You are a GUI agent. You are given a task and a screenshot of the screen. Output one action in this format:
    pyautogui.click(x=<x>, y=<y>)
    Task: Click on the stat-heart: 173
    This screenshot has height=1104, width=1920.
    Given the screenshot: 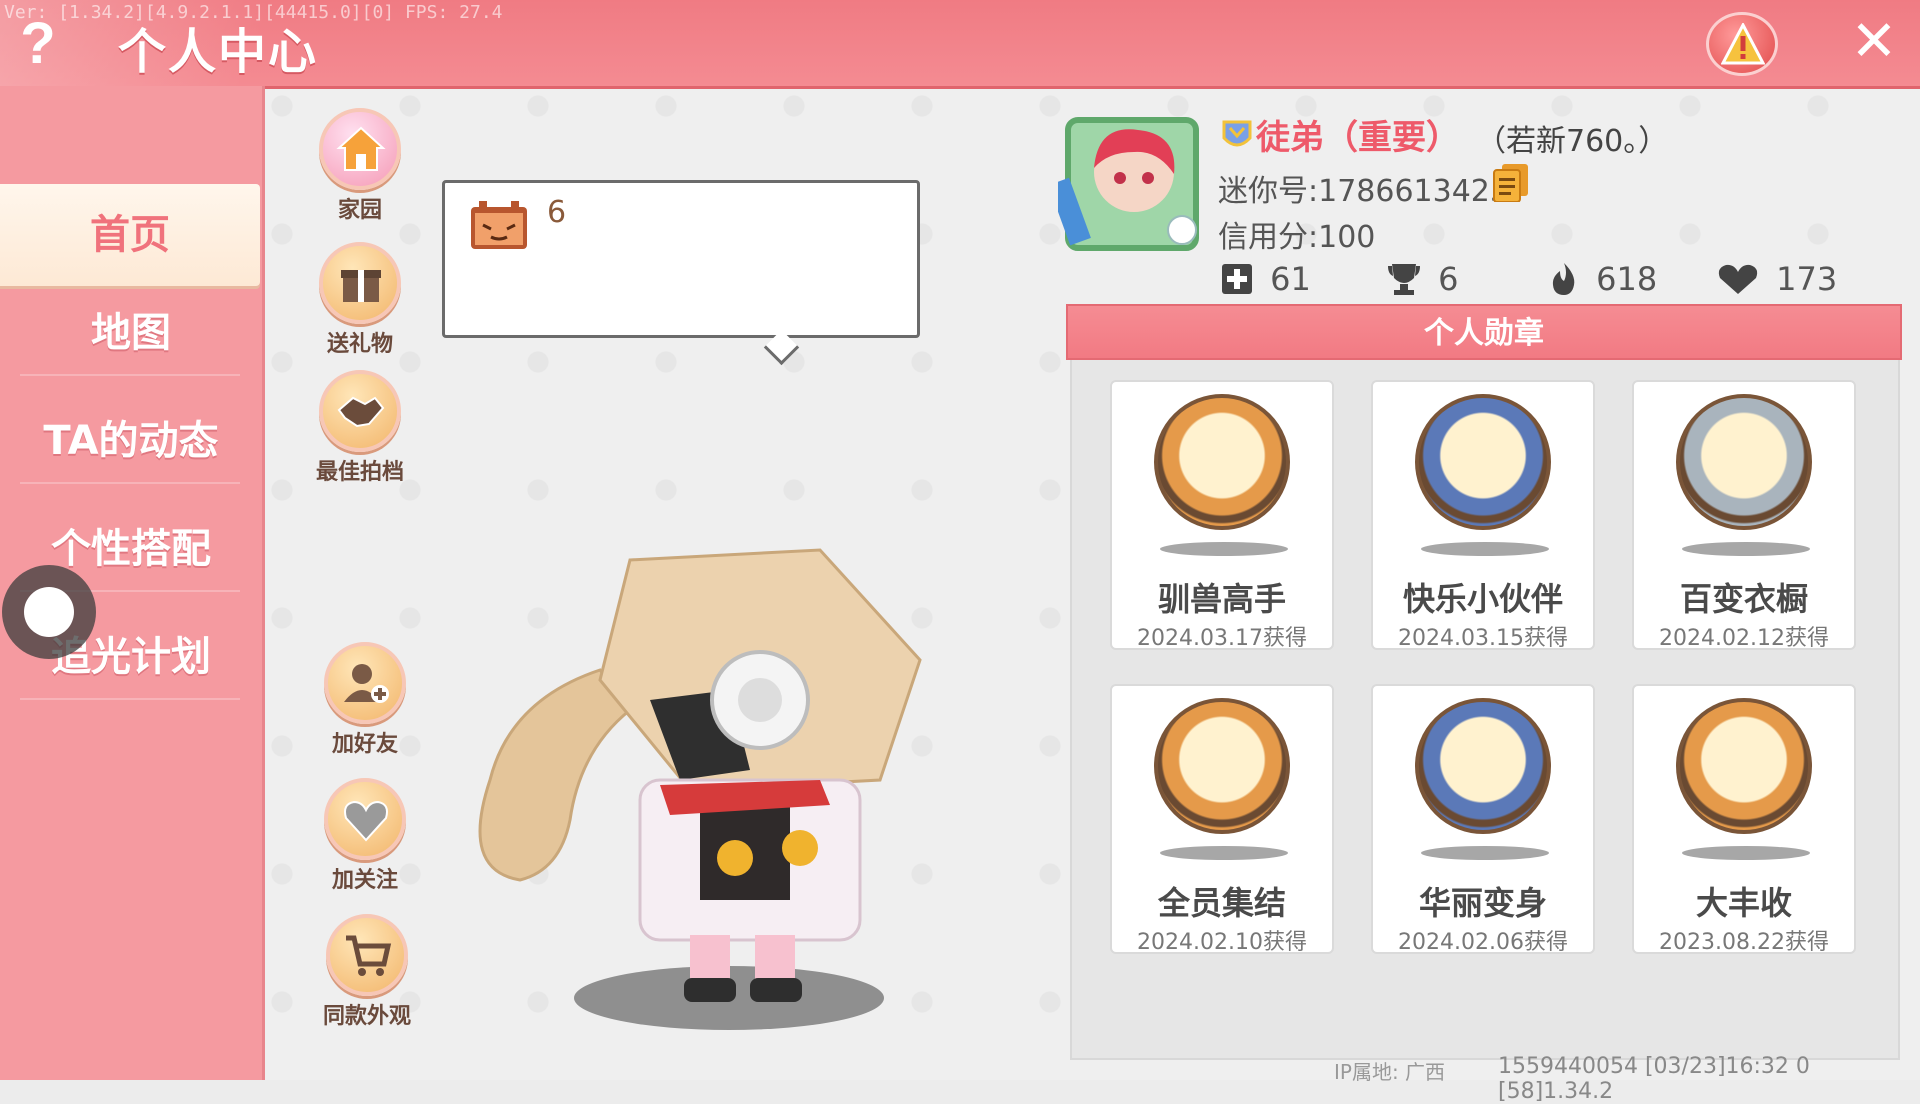 What is the action you would take?
    pyautogui.click(x=1776, y=278)
    